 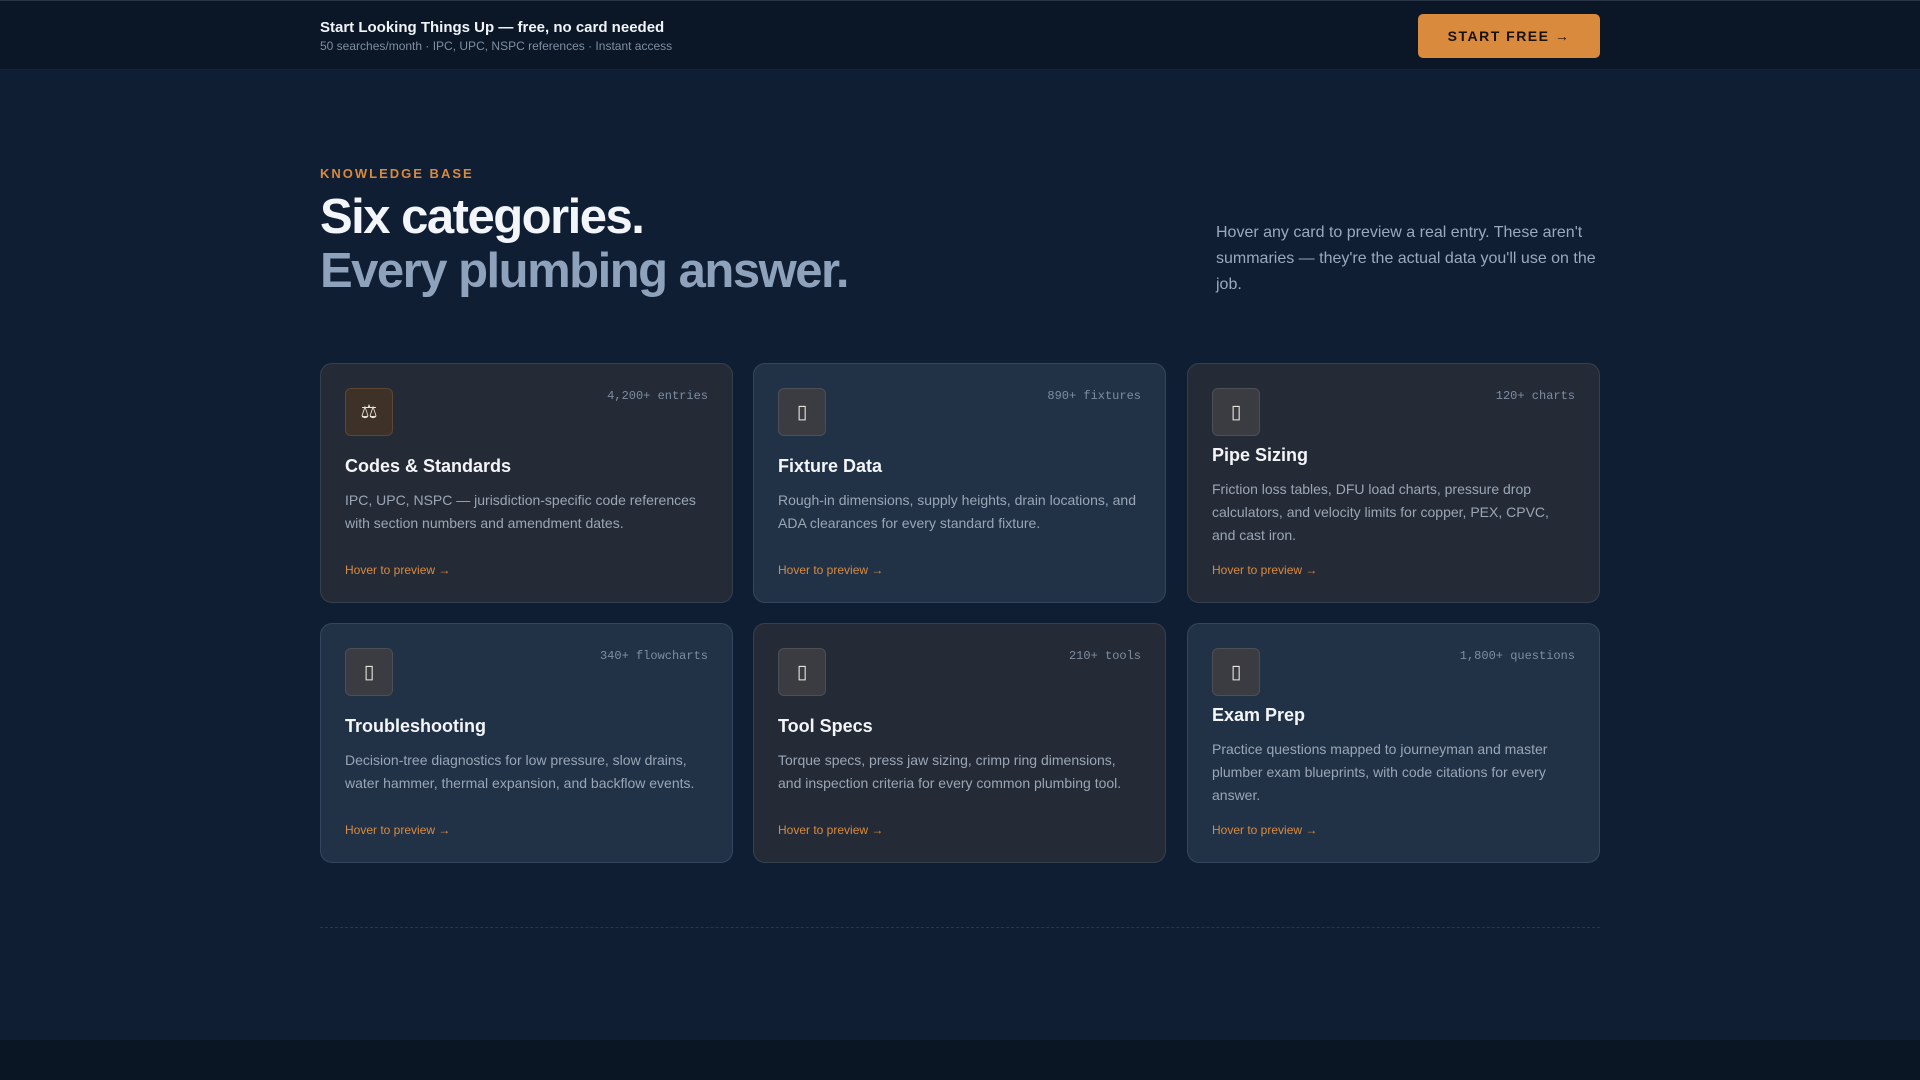 I want to click on category-title: Pipe Sizing, so click(x=1260, y=455).